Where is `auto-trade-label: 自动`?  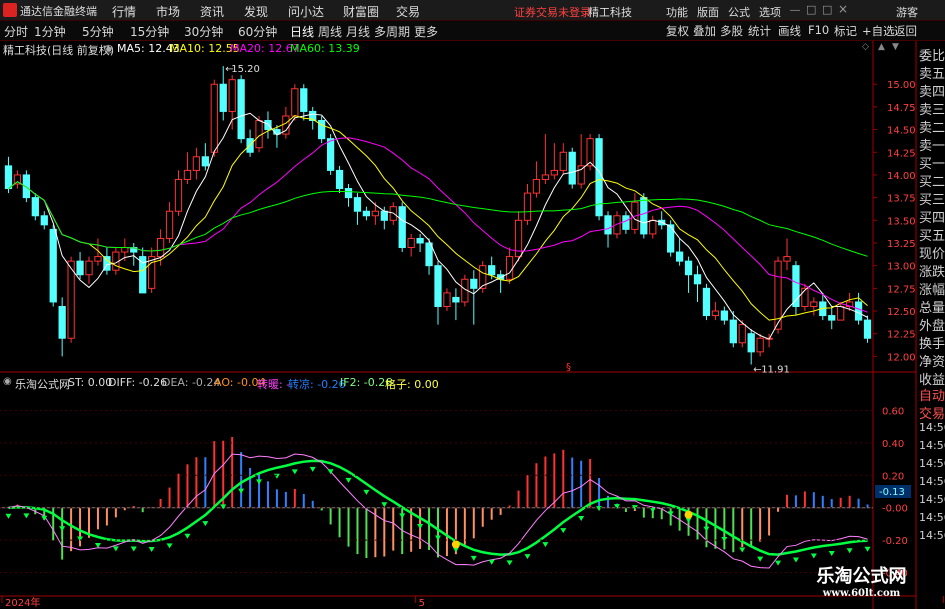
auto-trade-label: 自动 is located at coordinates (932, 394).